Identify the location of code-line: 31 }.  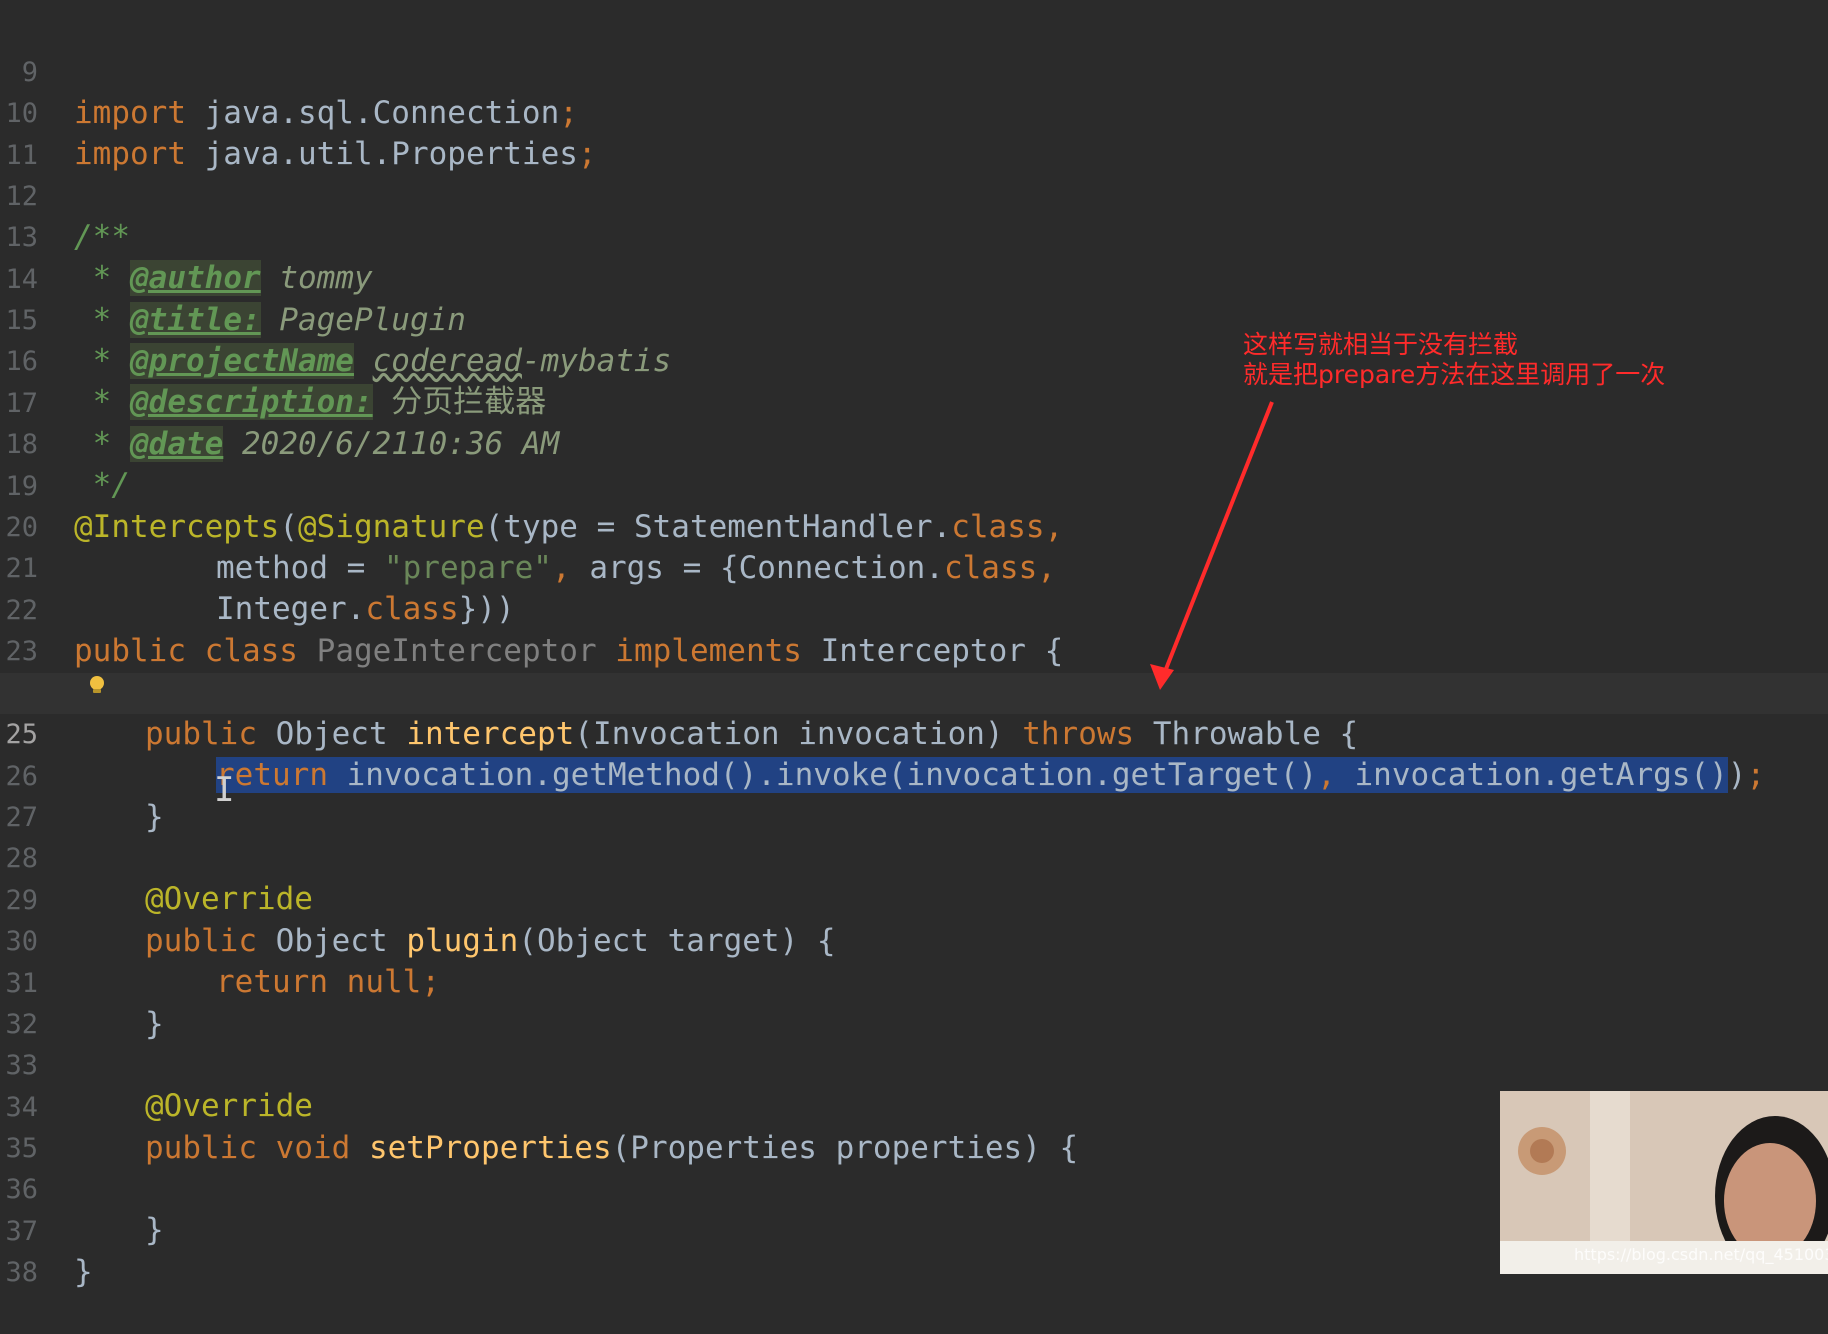
(914, 982).